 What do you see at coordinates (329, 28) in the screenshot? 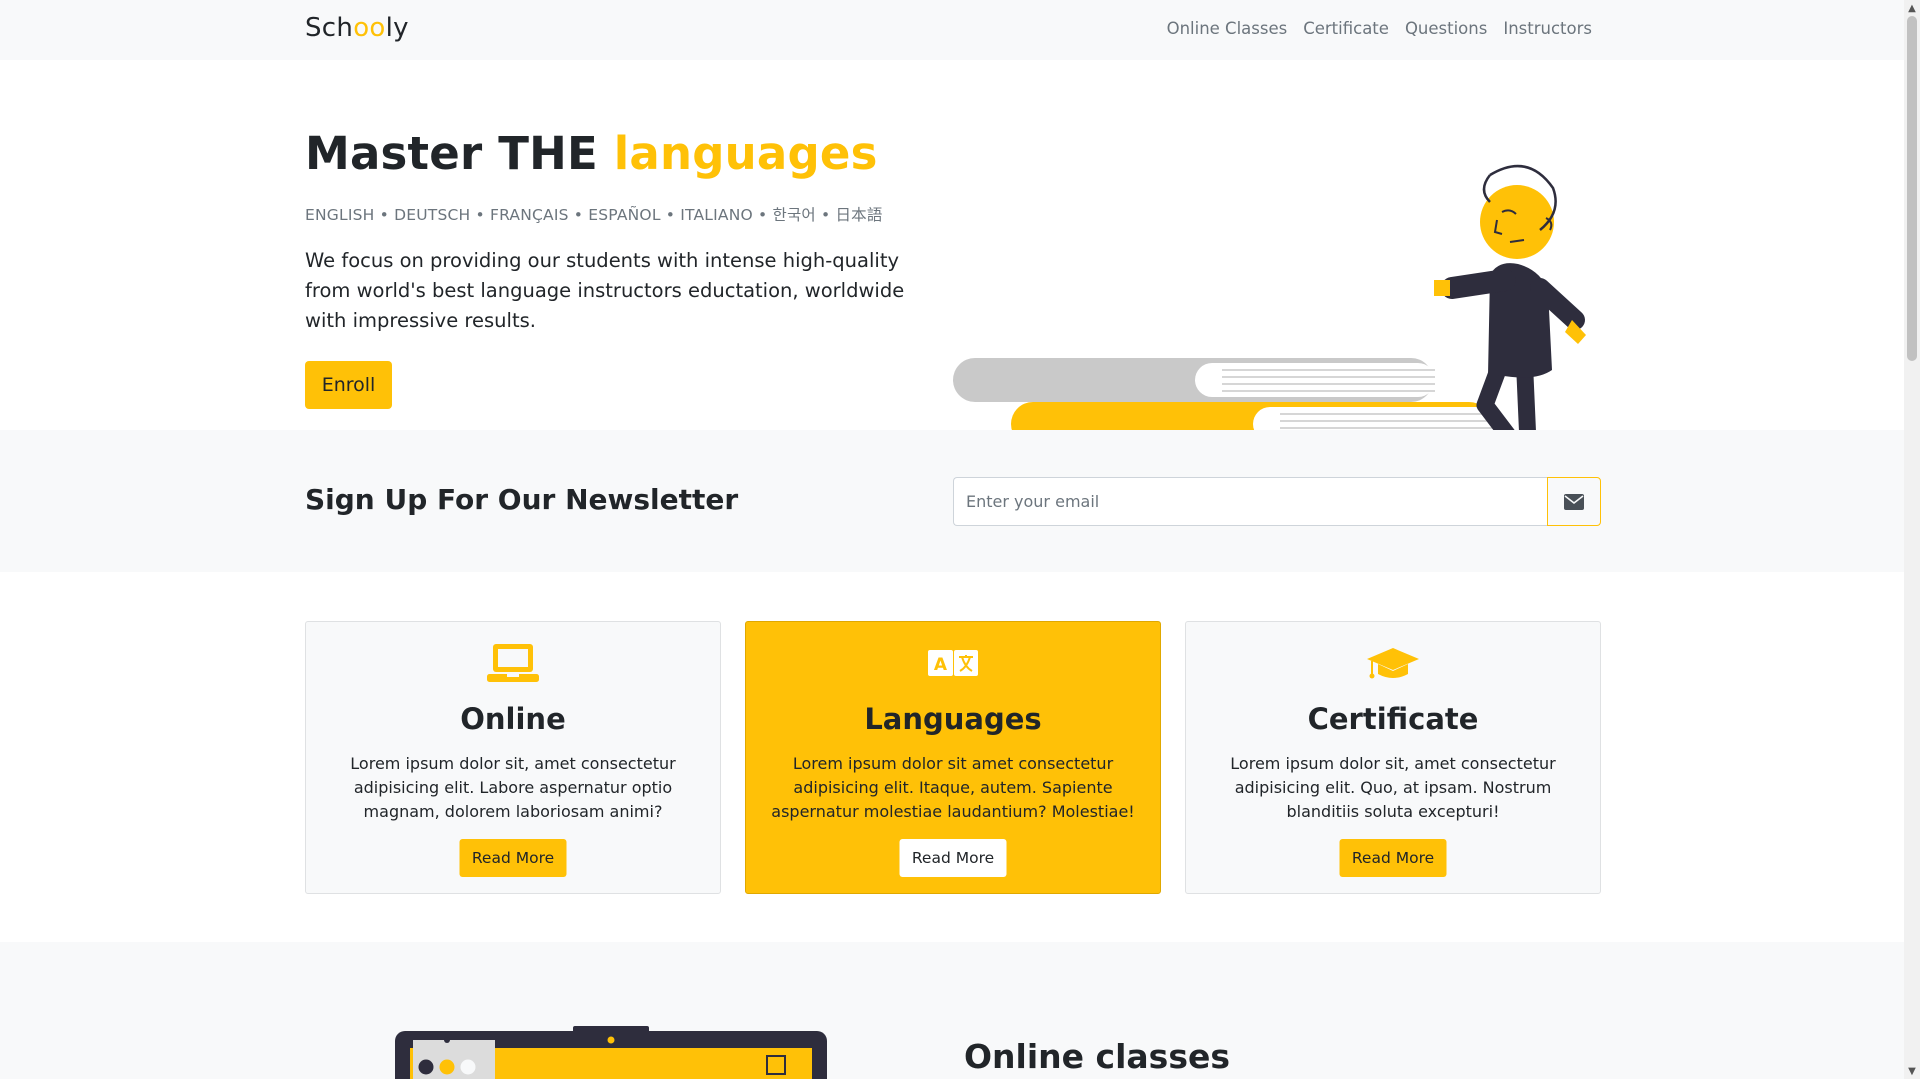
I see `brand-prefix: Sch` at bounding box center [329, 28].